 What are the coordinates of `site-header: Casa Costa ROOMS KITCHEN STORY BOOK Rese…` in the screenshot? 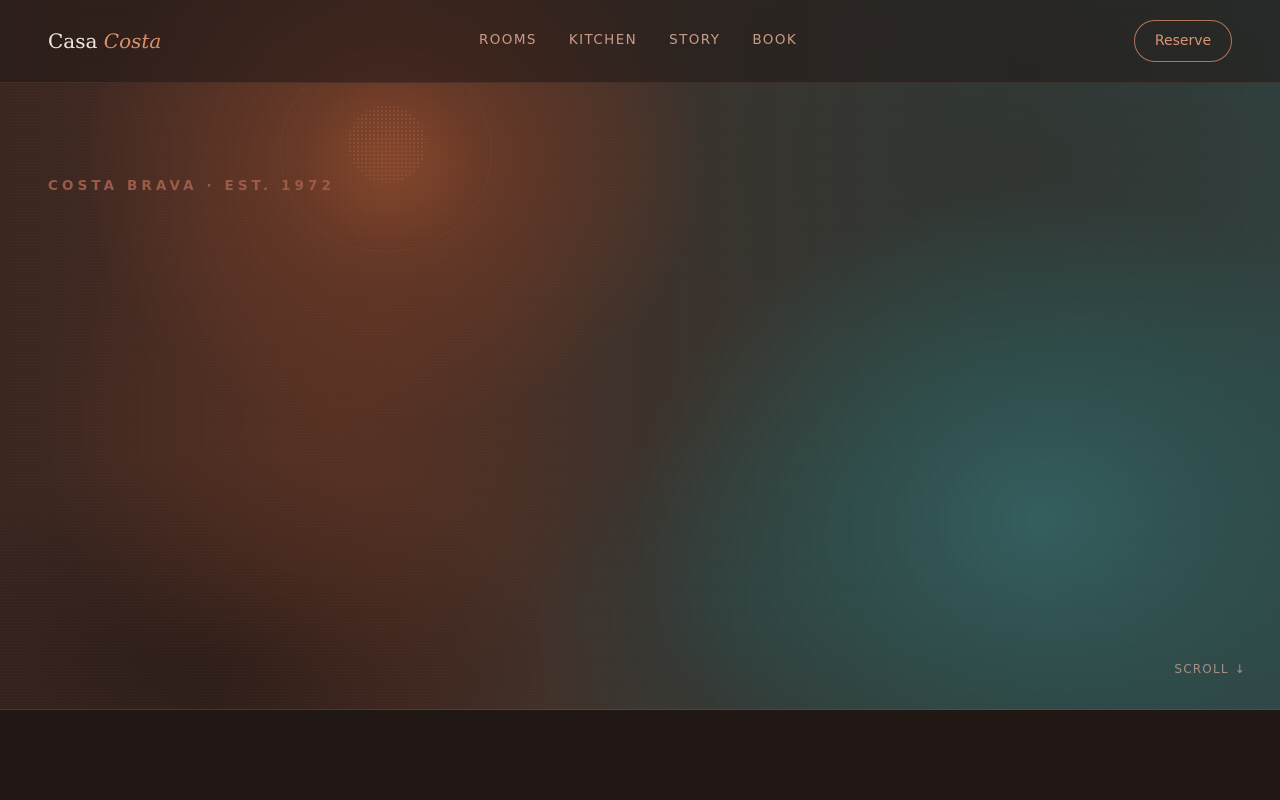 It's located at (640, 41).